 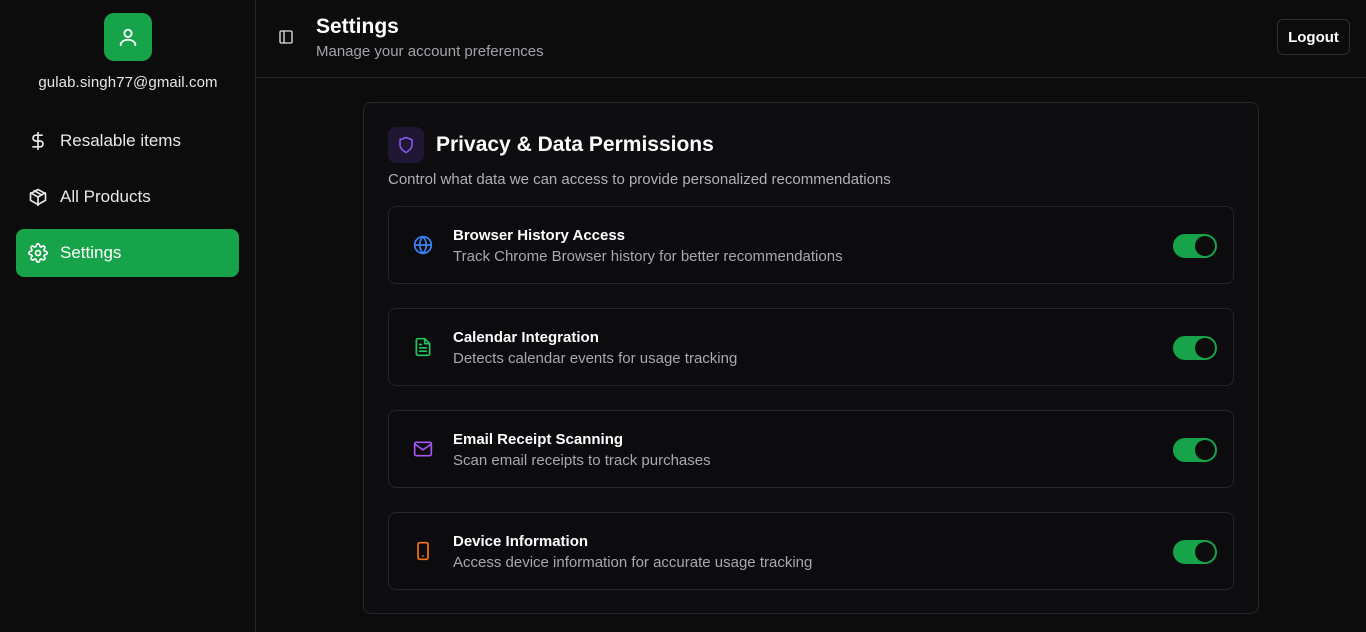 What do you see at coordinates (91, 252) in the screenshot?
I see `sidebar-item-label: Settings` at bounding box center [91, 252].